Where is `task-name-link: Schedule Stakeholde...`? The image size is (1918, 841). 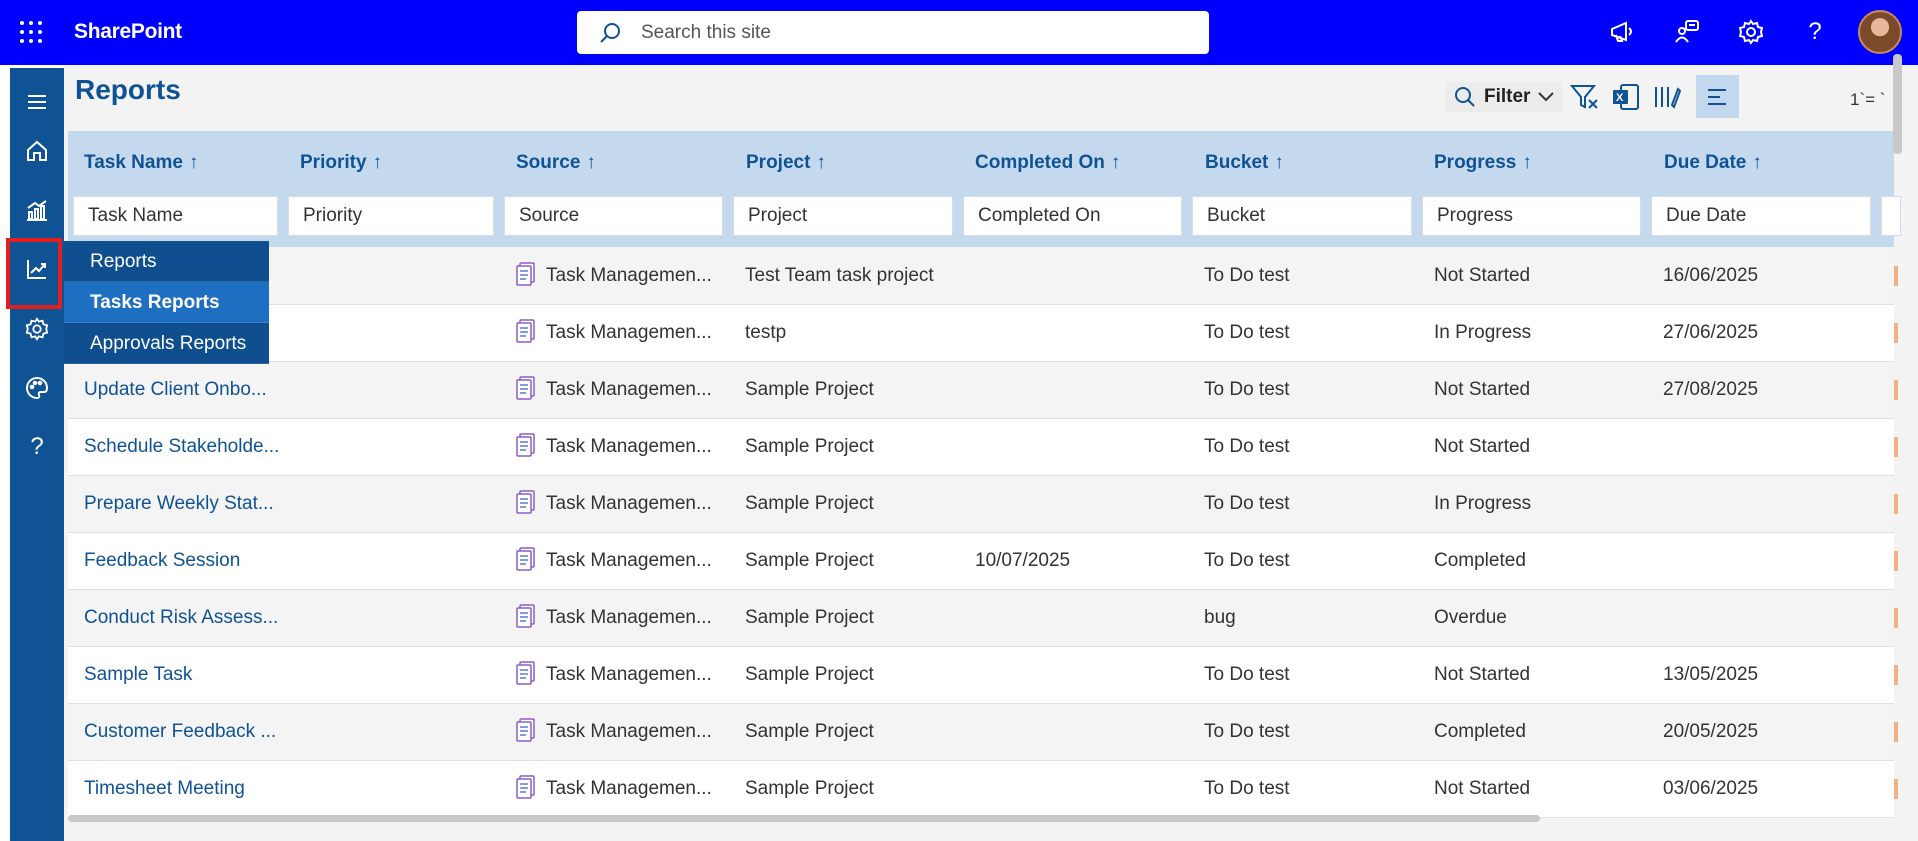 task-name-link: Schedule Stakeholde... is located at coordinates (184, 447).